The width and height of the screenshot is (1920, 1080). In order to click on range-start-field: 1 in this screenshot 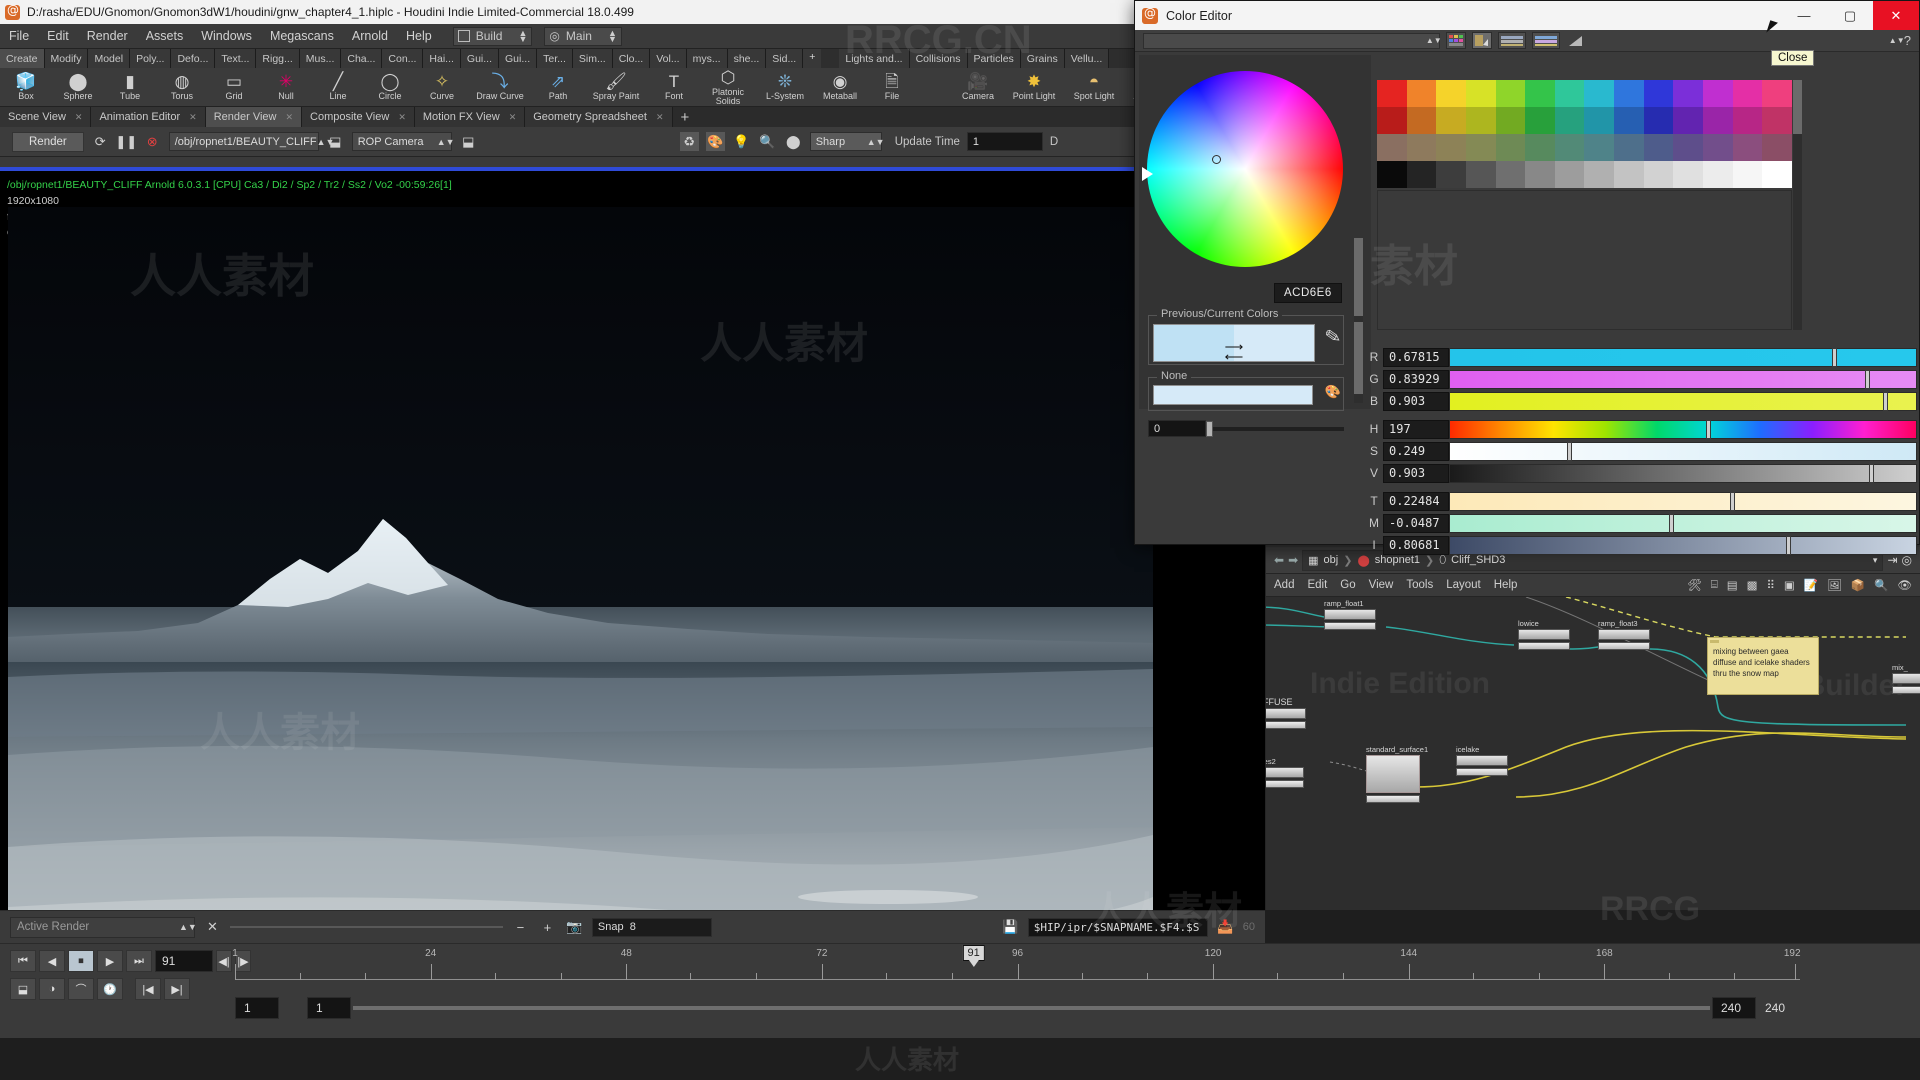, I will do `click(257, 1008)`.